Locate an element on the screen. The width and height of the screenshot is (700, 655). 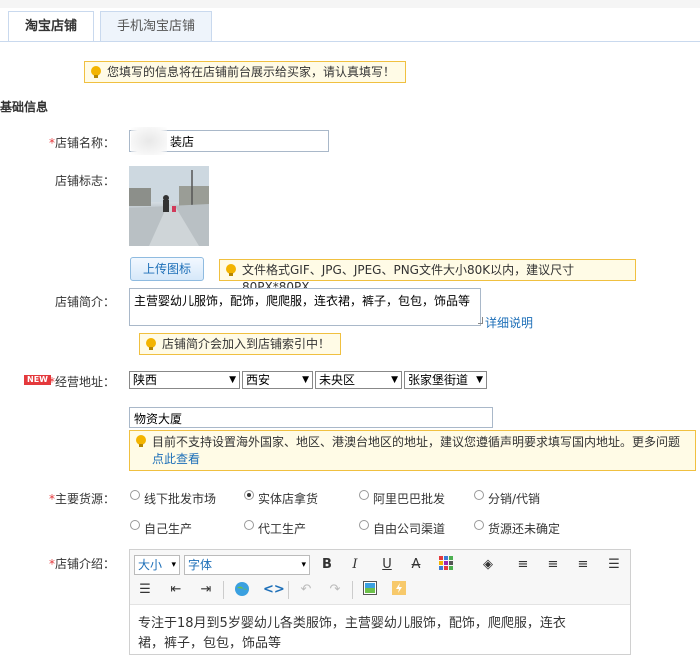
shop-intro-textarea: 主营婴幼儿服饰，配饰，爬爬服，连衣裙，裤子，包包，饰品等 is located at coordinates (305, 307).